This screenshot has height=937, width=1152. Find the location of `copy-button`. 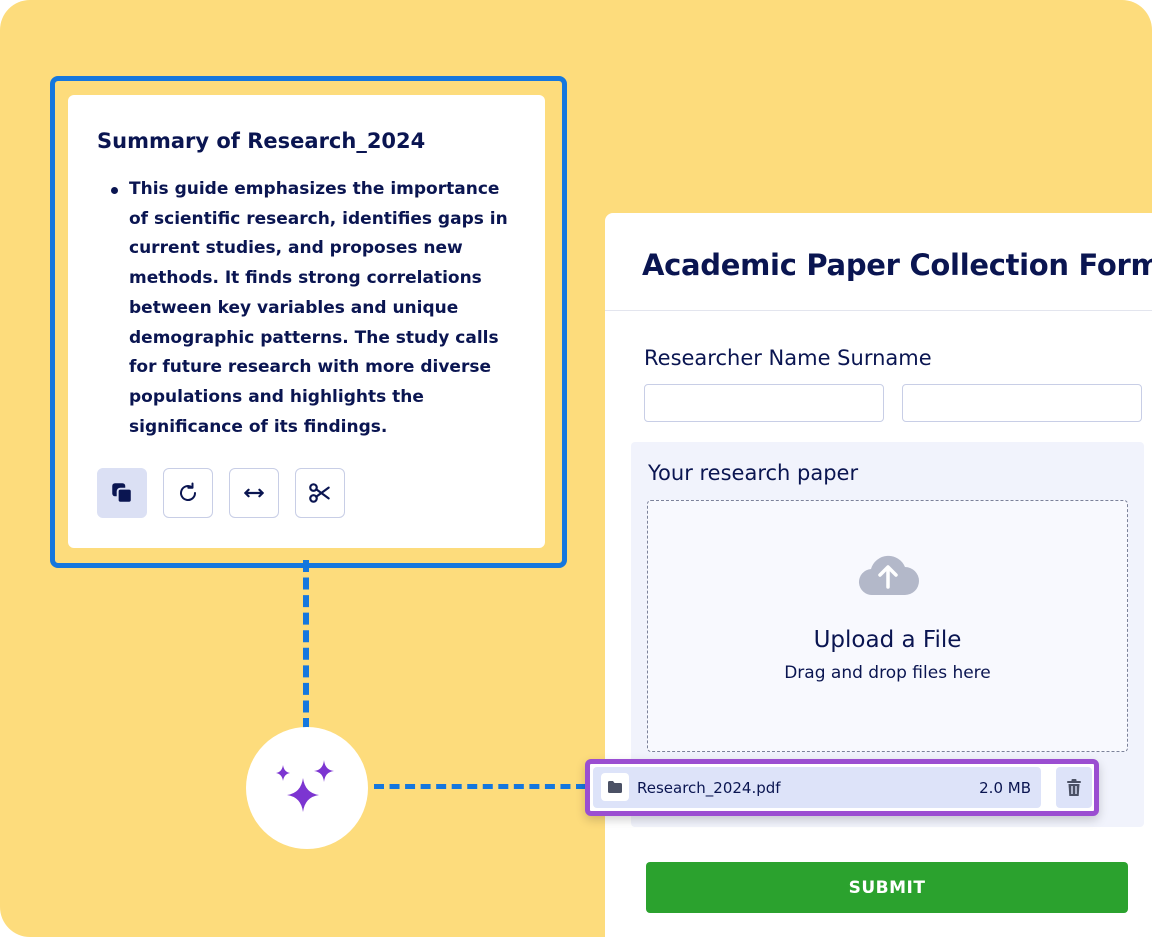

copy-button is located at coordinates (122, 493).